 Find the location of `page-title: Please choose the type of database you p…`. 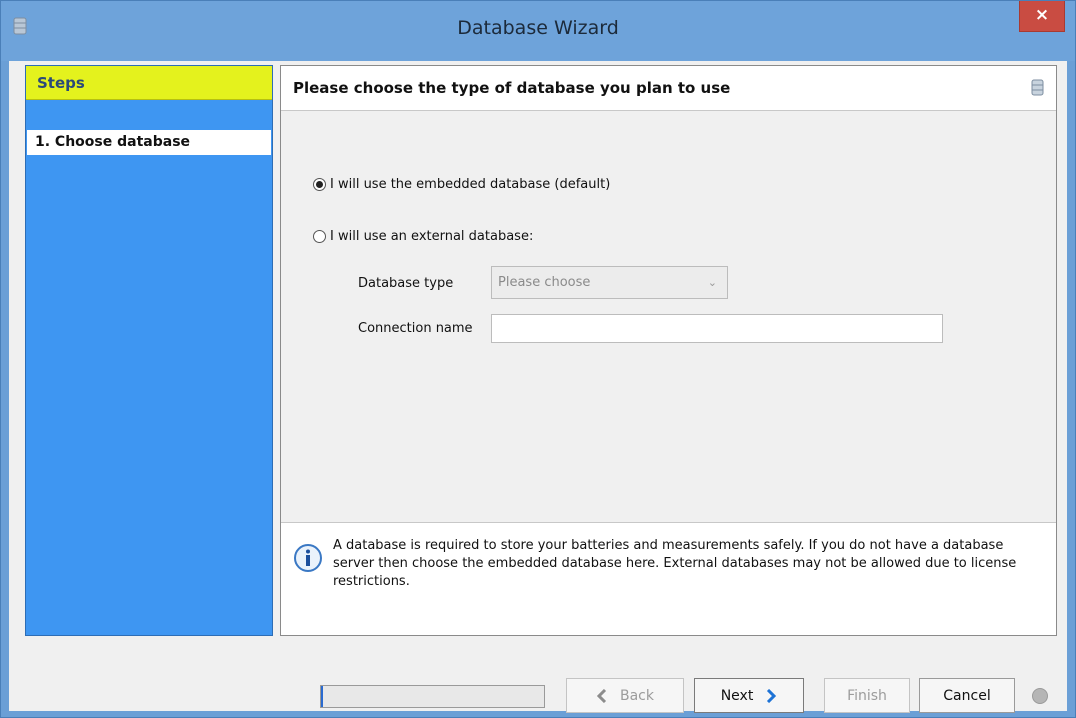

page-title: Please choose the type of database you p… is located at coordinates (512, 88).